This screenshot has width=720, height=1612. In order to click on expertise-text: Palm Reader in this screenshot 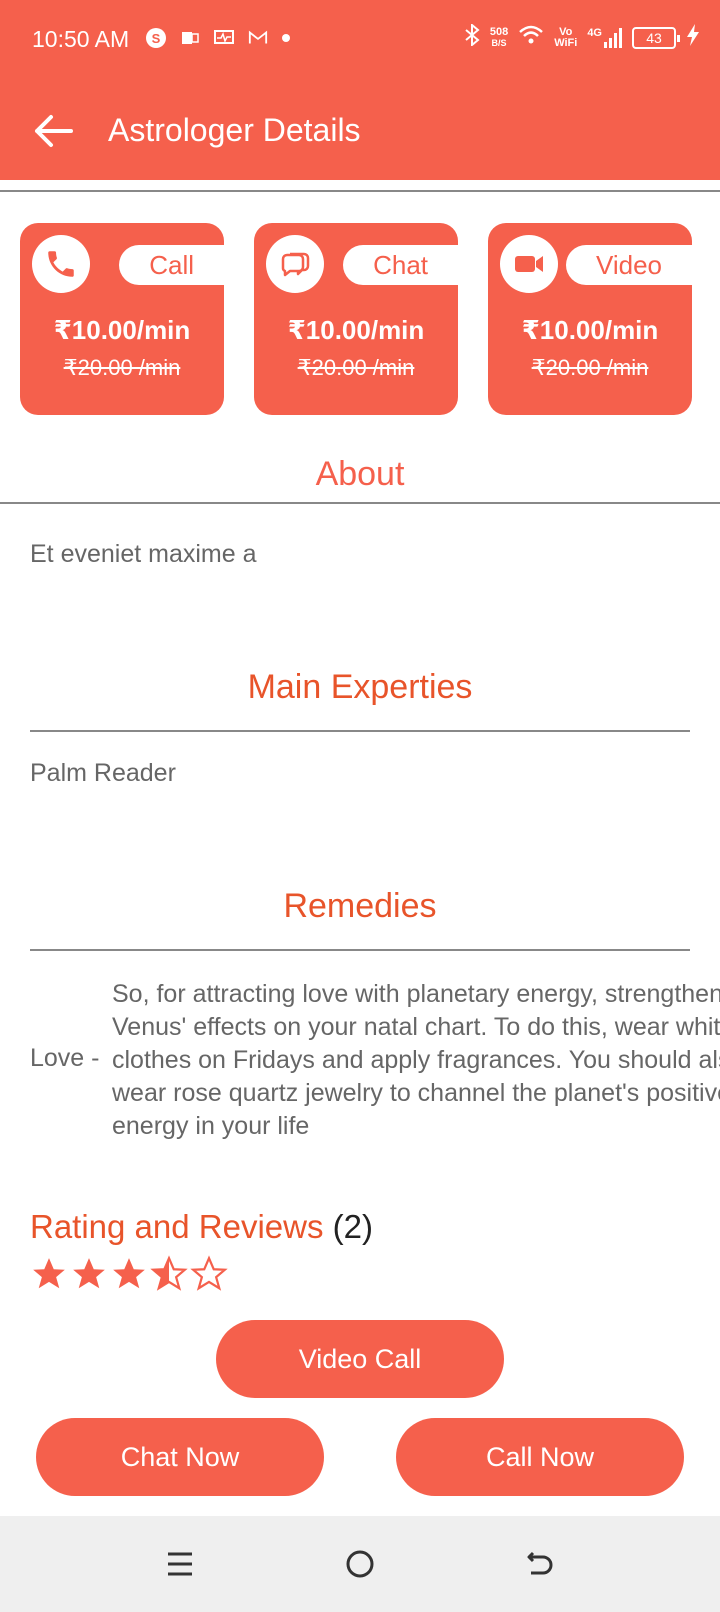, I will do `click(103, 773)`.